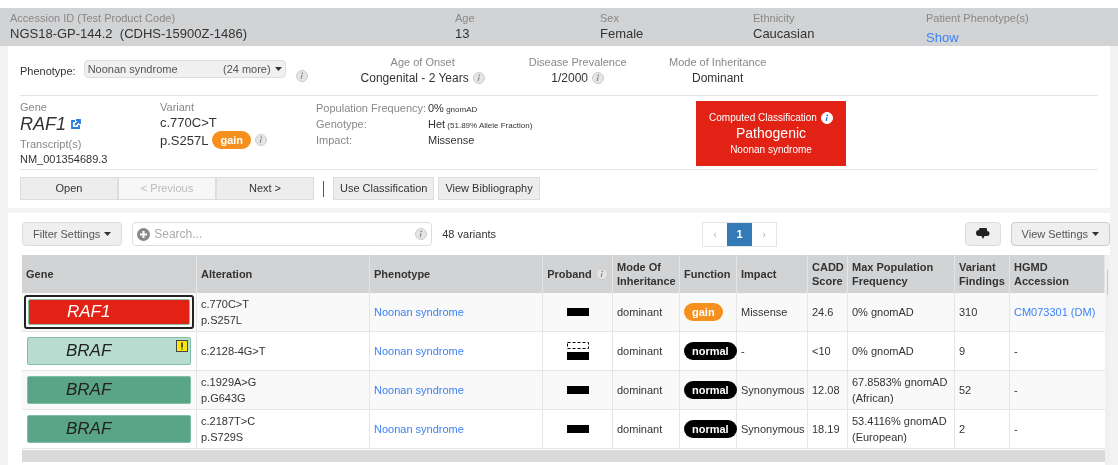 The height and width of the screenshot is (465, 1118). I want to click on protein-value: p.S257L, so click(184, 140).